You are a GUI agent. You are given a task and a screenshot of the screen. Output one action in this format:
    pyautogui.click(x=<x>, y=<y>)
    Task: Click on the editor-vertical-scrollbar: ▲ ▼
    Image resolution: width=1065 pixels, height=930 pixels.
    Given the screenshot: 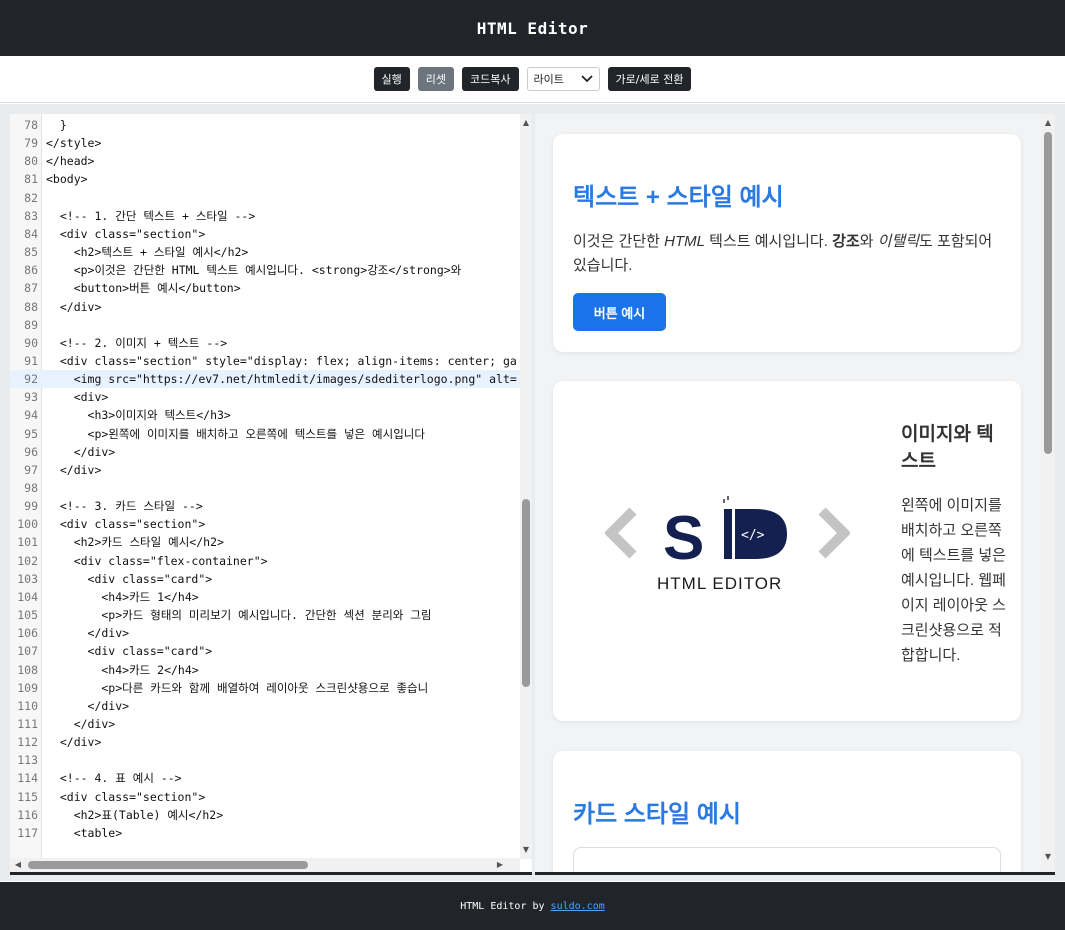 What is the action you would take?
    pyautogui.click(x=526, y=486)
    